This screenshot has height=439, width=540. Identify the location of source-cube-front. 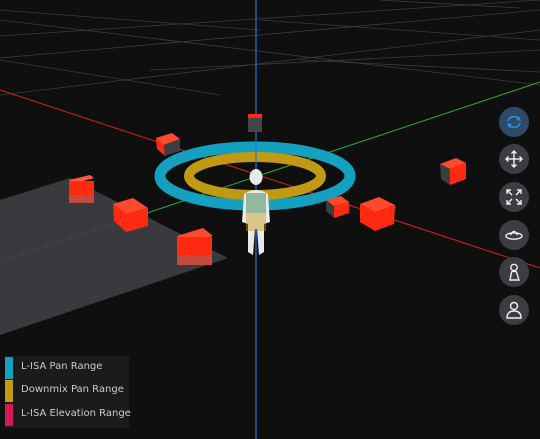
(195, 246).